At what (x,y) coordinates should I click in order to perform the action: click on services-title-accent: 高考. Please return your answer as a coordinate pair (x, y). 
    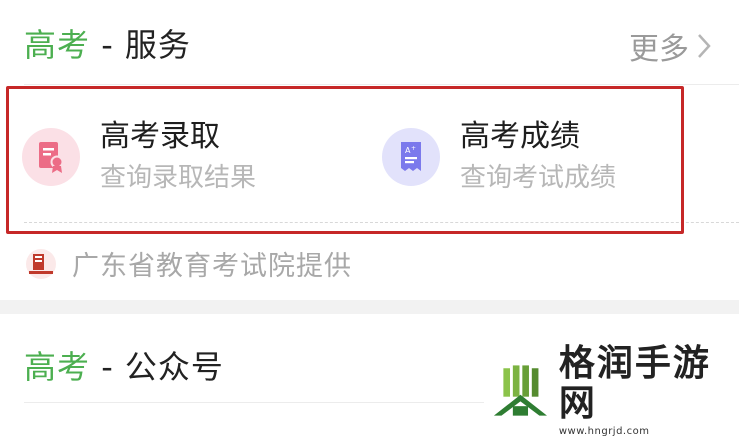
    Looking at the image, I should click on (57, 45).